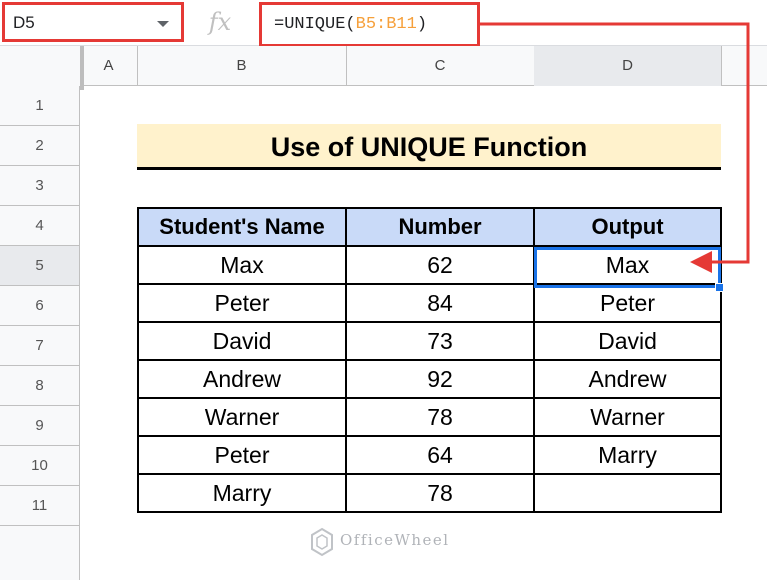 Image resolution: width=767 pixels, height=580 pixels. Describe the element at coordinates (615, 143) in the screenshot. I see `arrow-line` at that location.